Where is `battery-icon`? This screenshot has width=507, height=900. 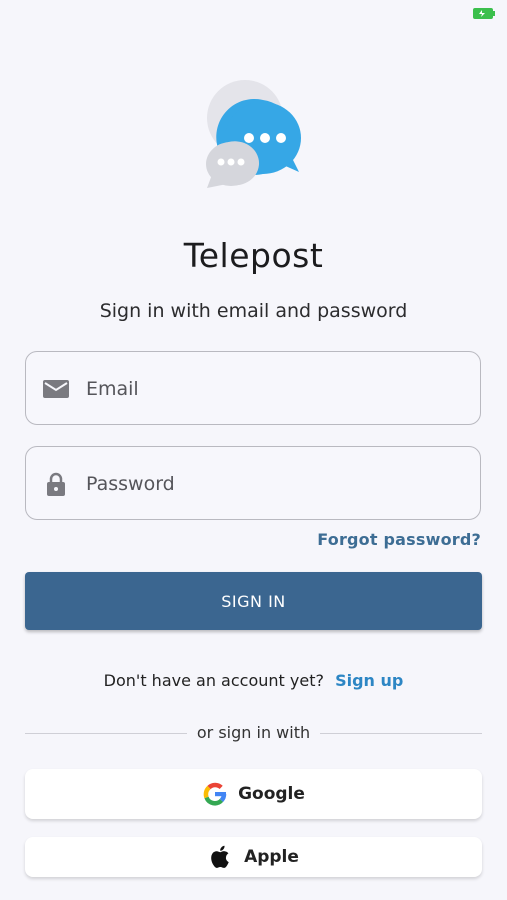
battery-icon is located at coordinates (484, 13).